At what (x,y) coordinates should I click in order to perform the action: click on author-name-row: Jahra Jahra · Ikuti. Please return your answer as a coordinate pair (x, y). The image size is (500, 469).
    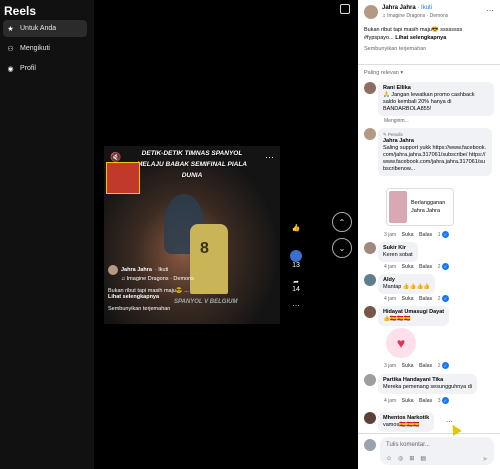
    Looking at the image, I should click on (407, 8).